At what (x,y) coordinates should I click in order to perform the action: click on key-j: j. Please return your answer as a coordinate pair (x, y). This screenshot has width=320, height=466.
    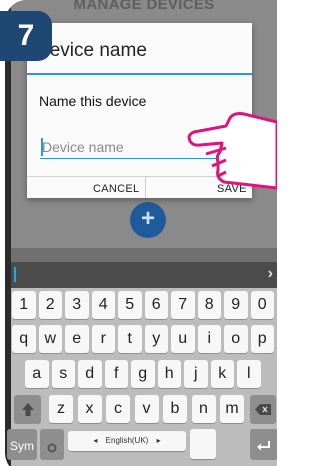
    Looking at the image, I should click on (196, 374).